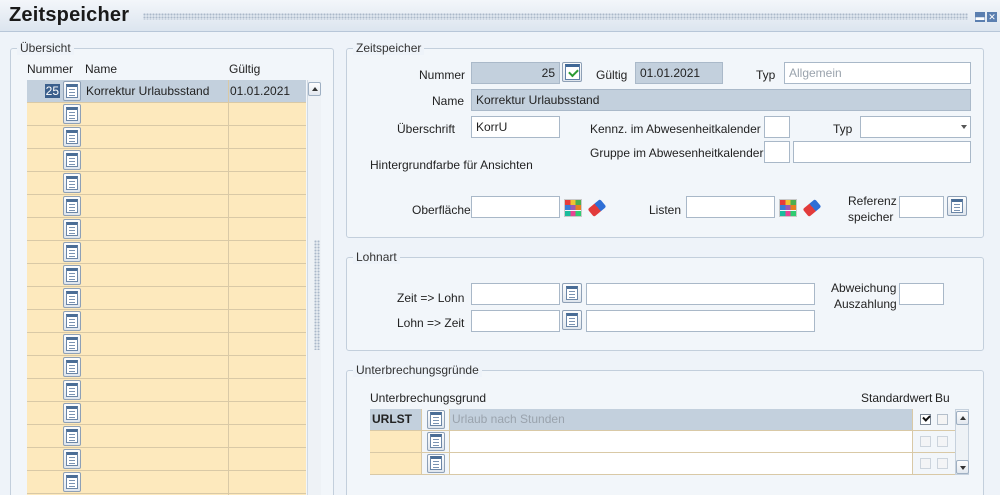 The image size is (1000, 495). I want to click on scroll-down-icon, so click(962, 467).